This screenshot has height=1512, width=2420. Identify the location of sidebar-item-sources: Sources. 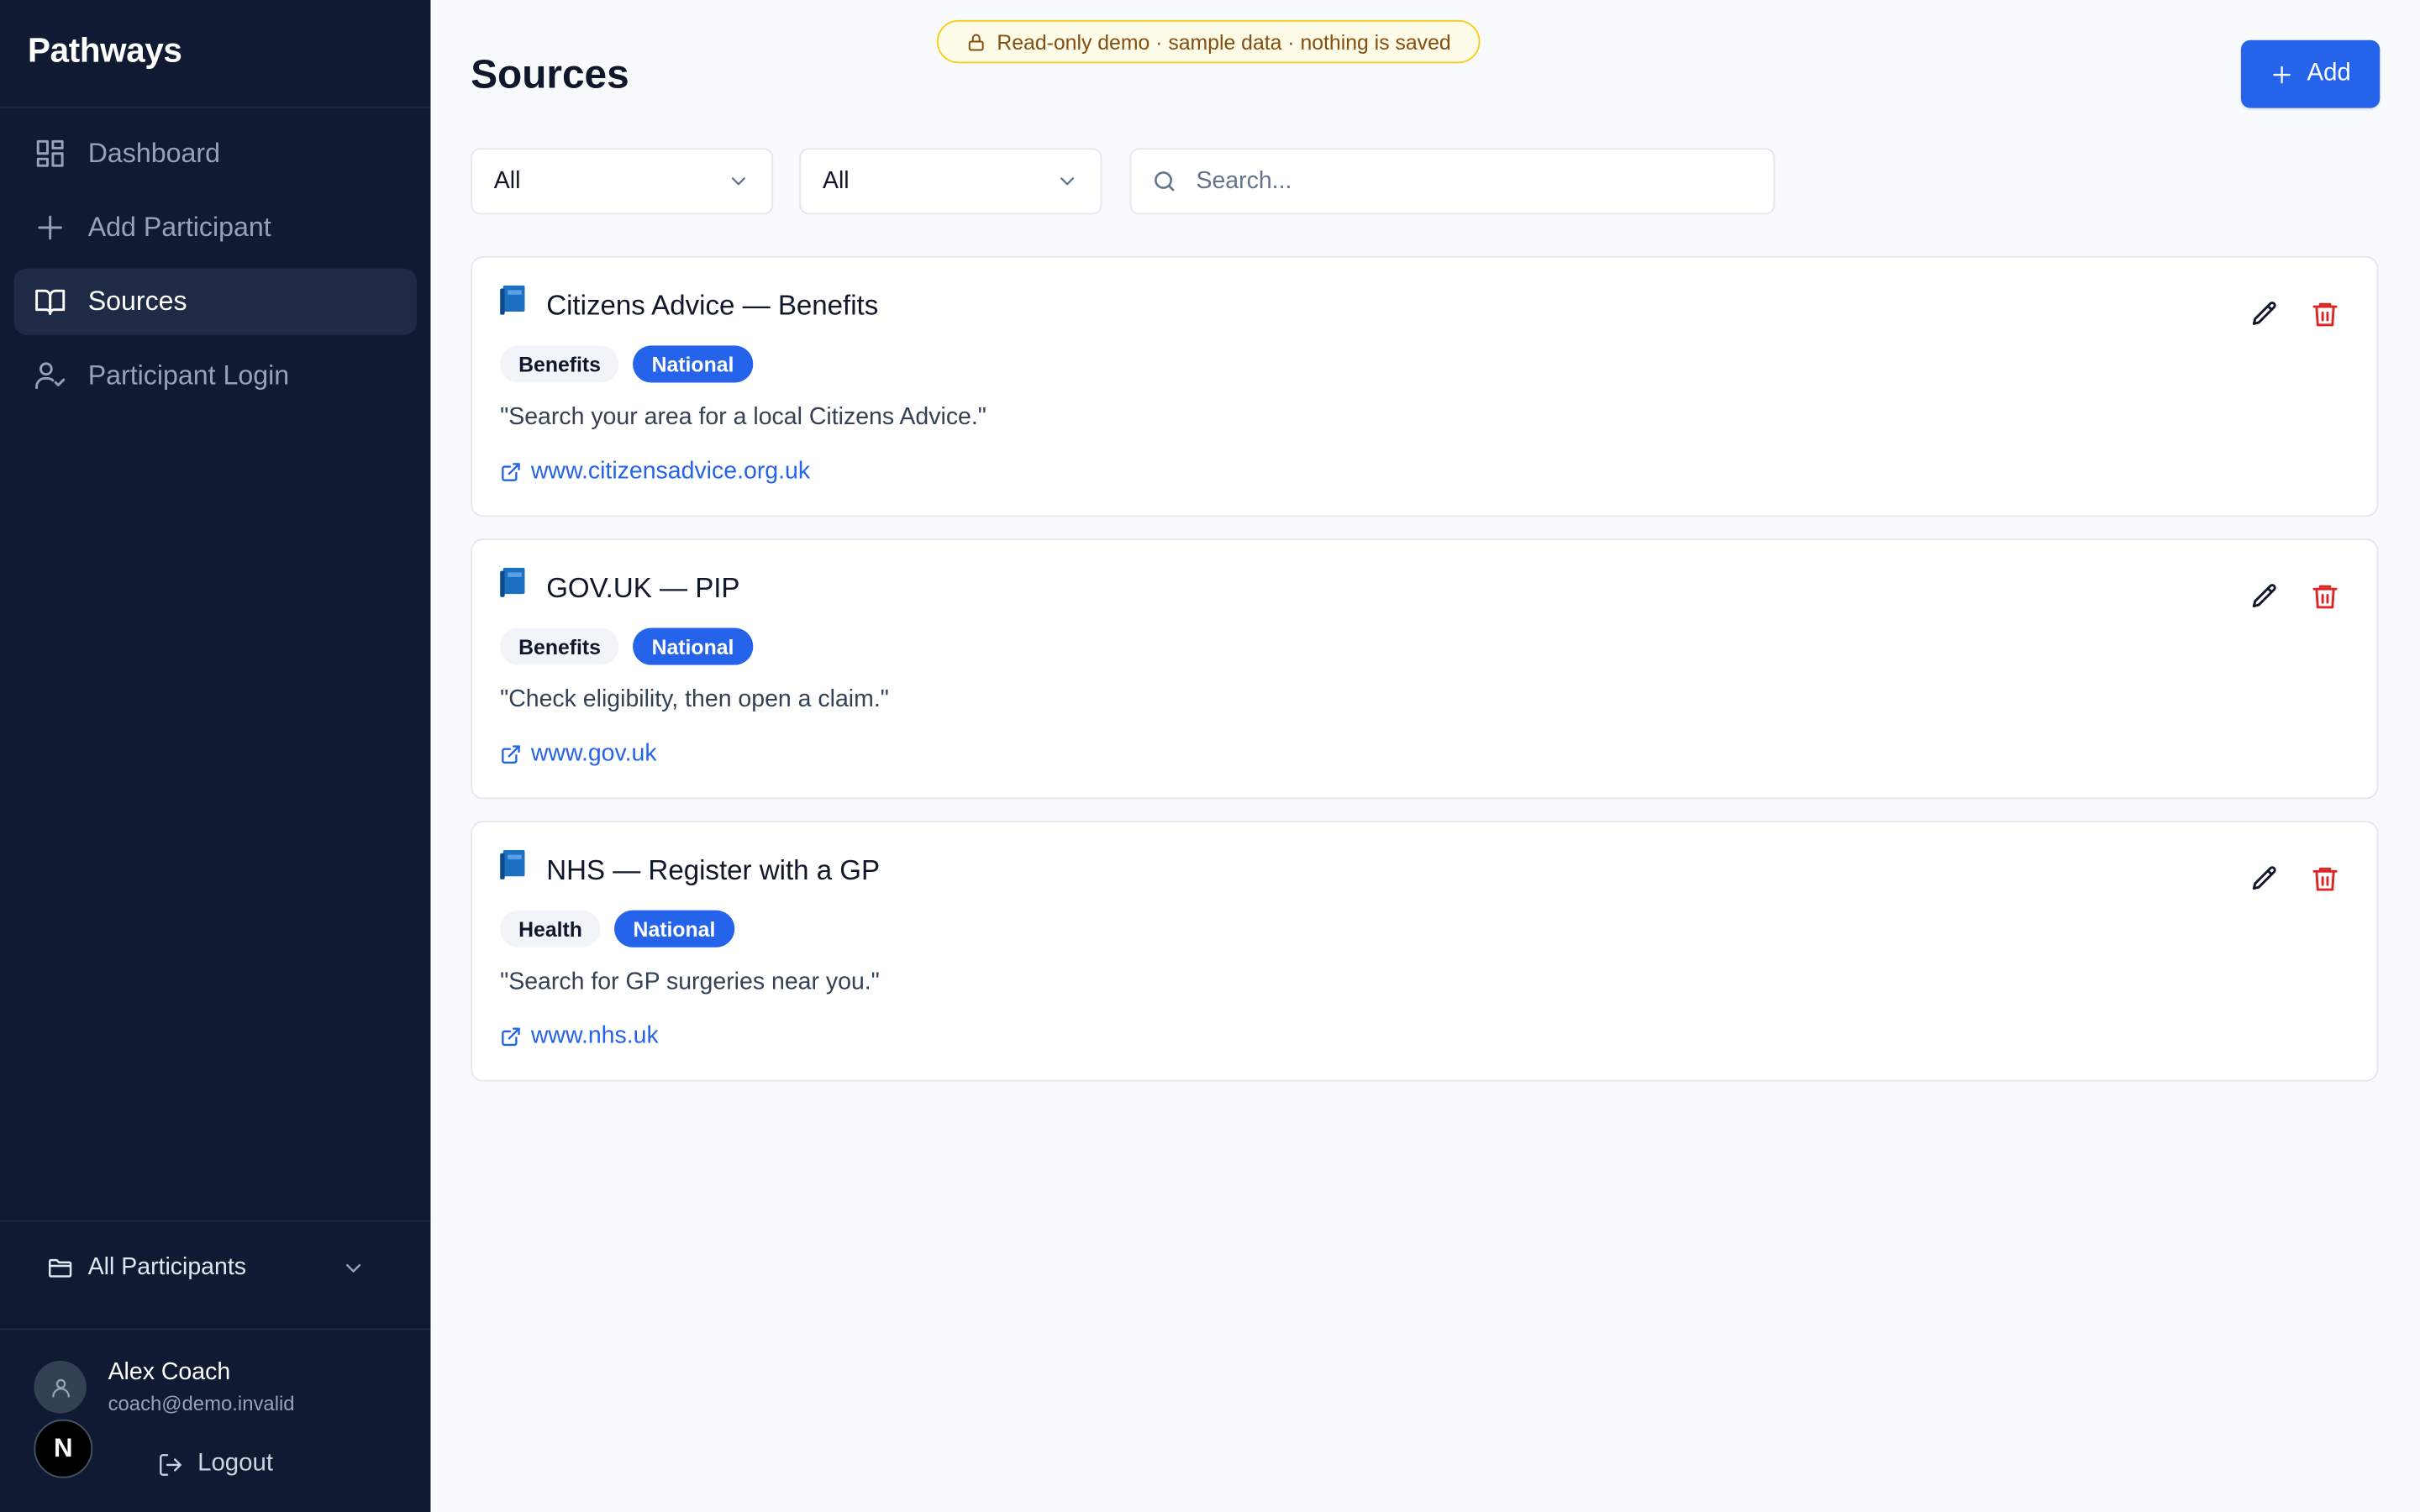
(215, 301).